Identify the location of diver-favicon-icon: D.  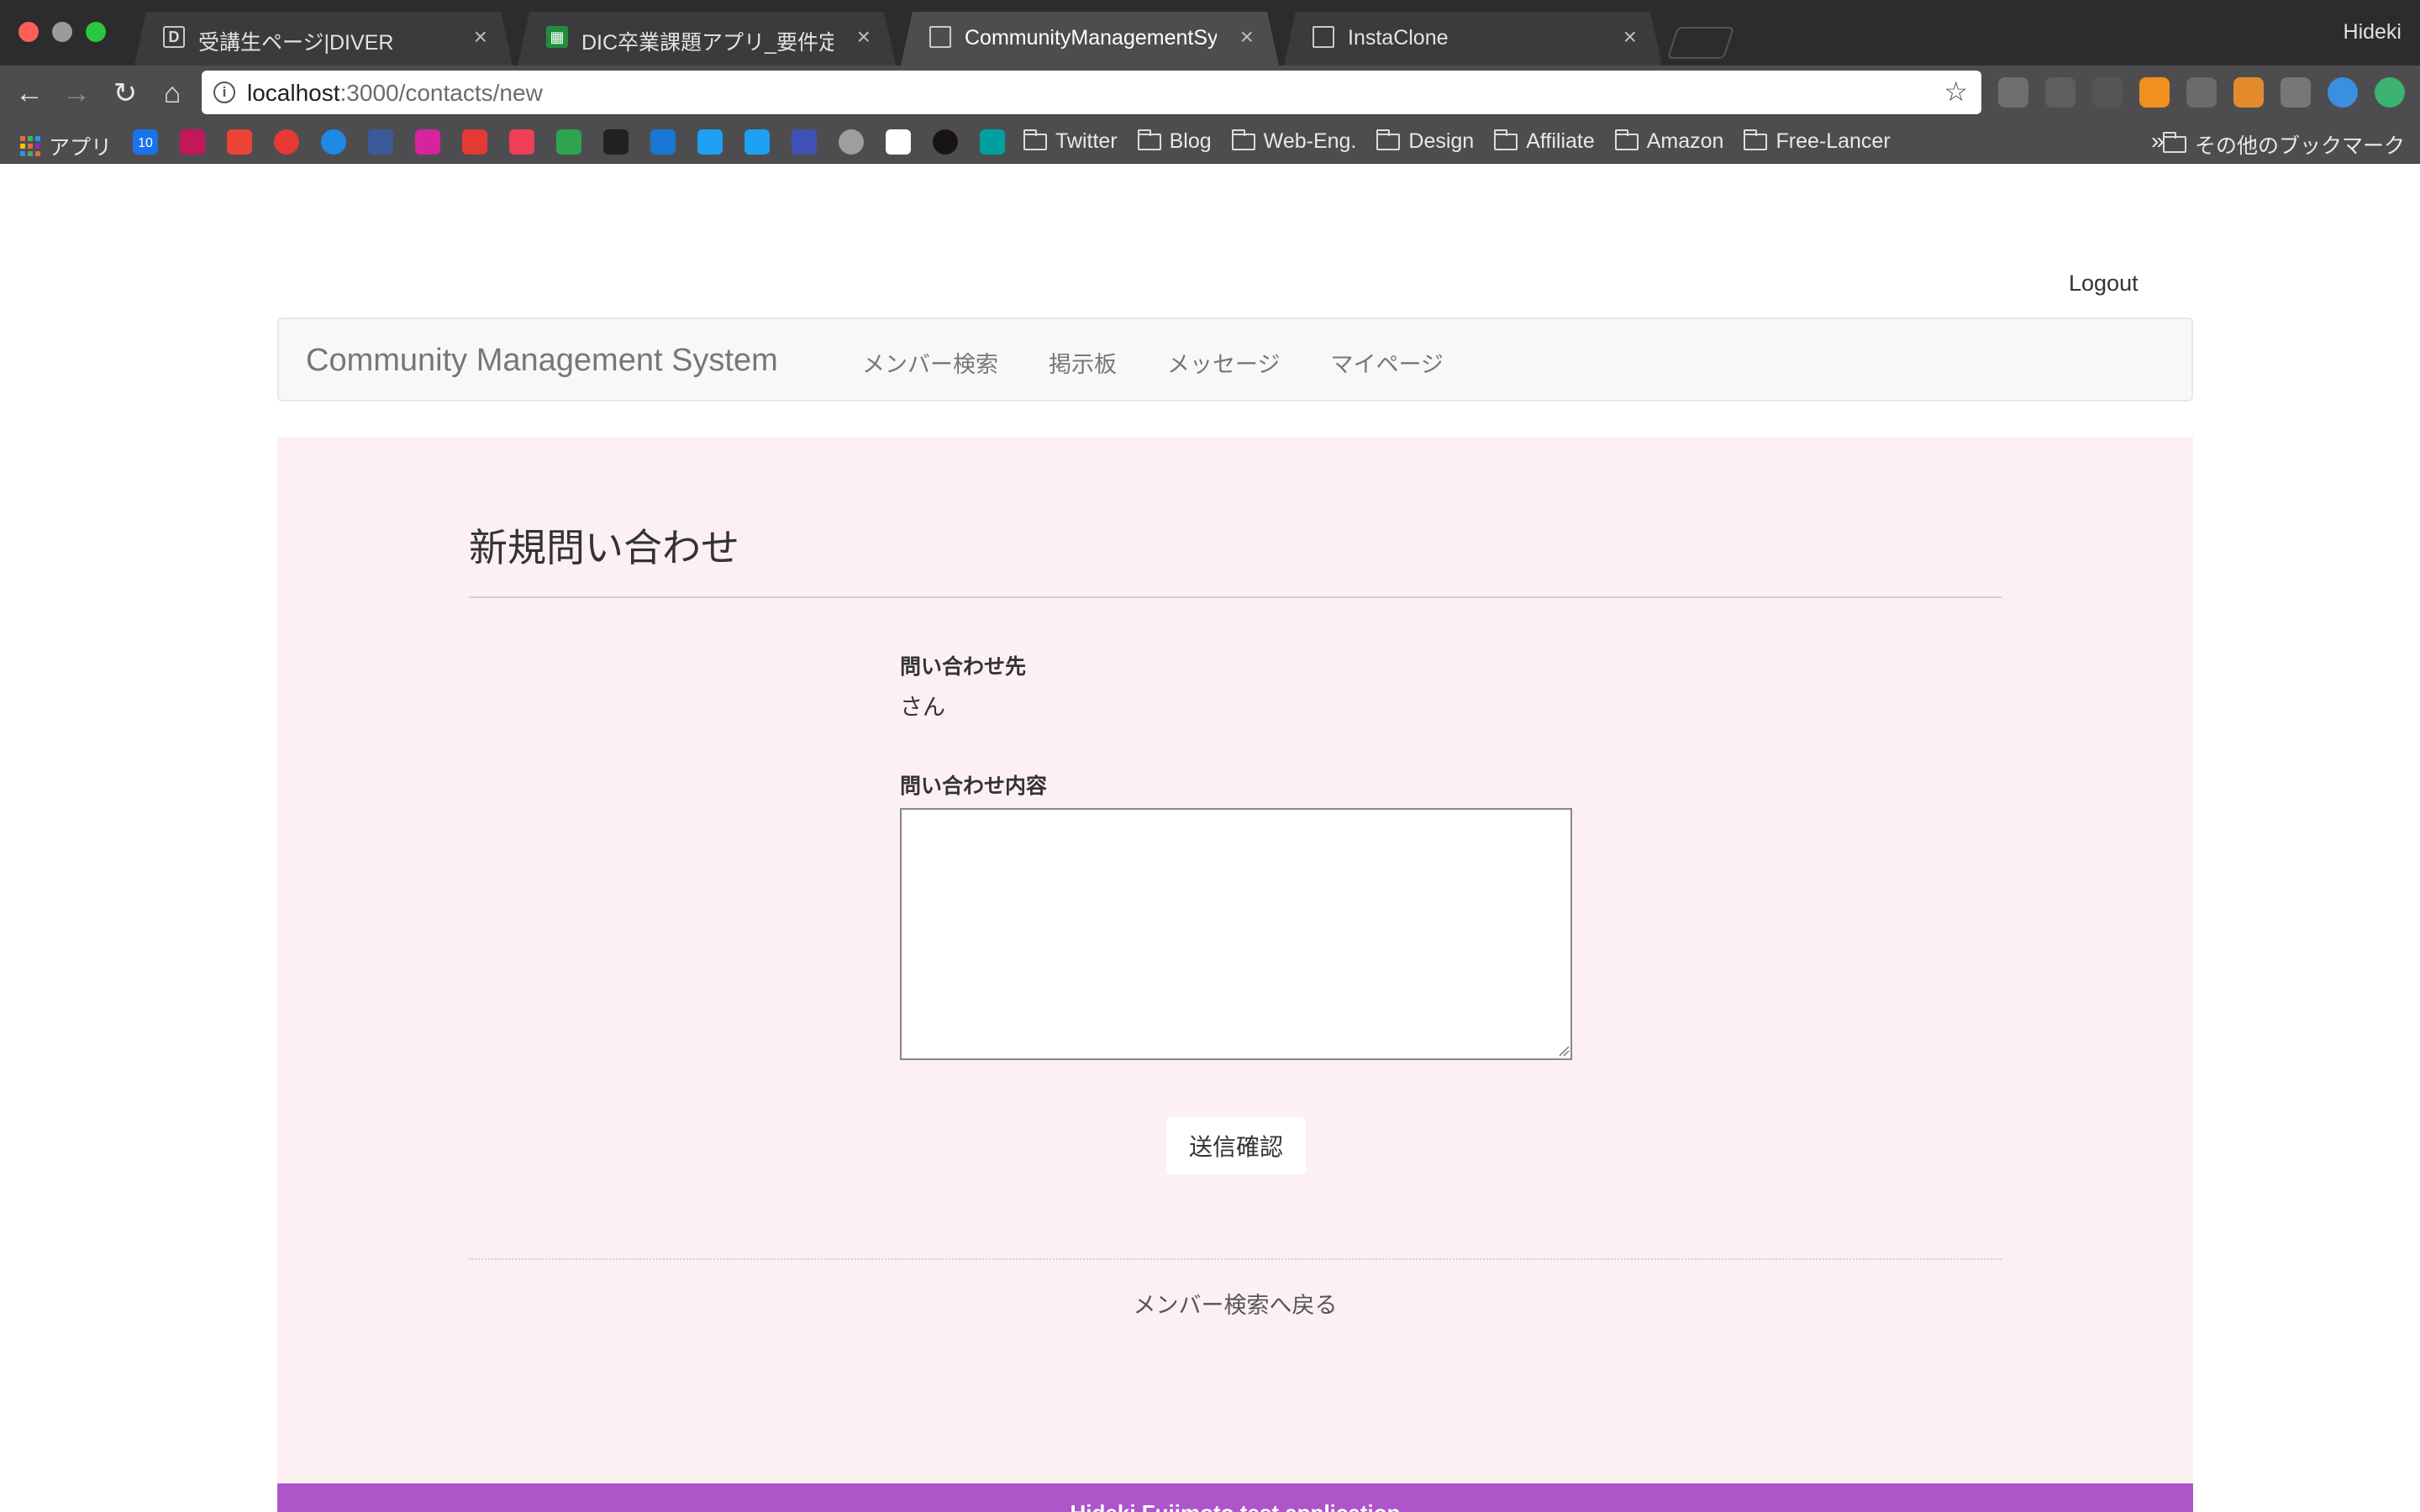
(174, 37).